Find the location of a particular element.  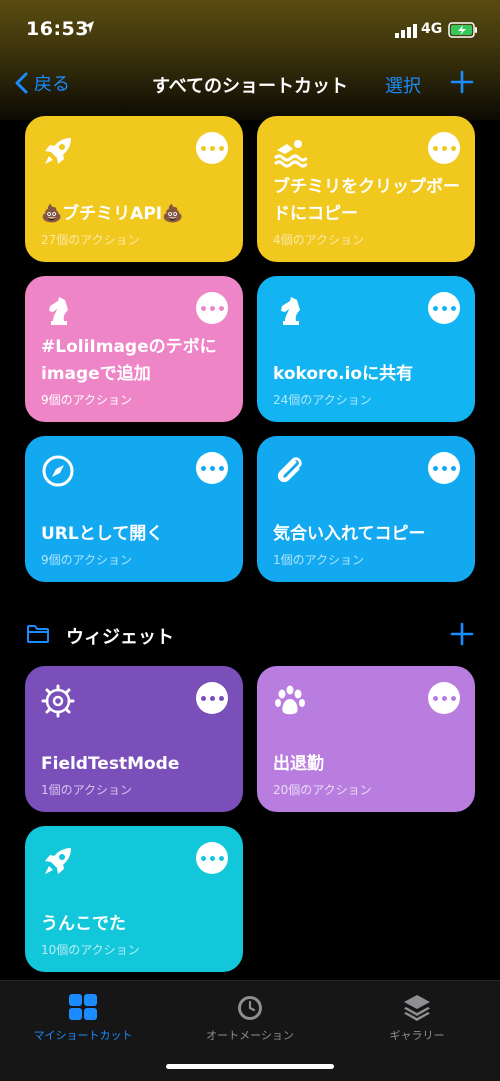

clock-icon is located at coordinates (250, 1008).